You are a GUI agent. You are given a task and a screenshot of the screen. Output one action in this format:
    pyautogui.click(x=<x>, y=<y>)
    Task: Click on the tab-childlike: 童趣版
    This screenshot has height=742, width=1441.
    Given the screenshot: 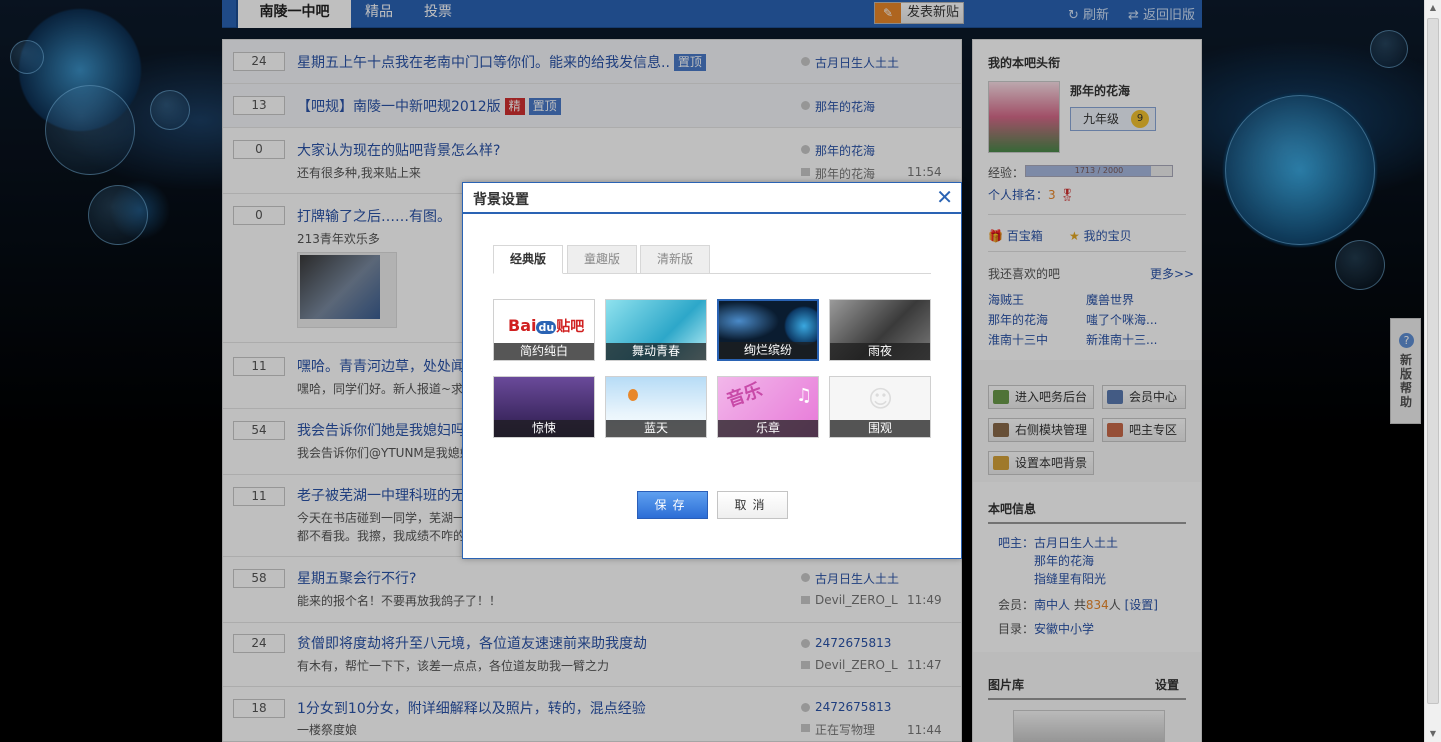 What is the action you would take?
    pyautogui.click(x=602, y=259)
    